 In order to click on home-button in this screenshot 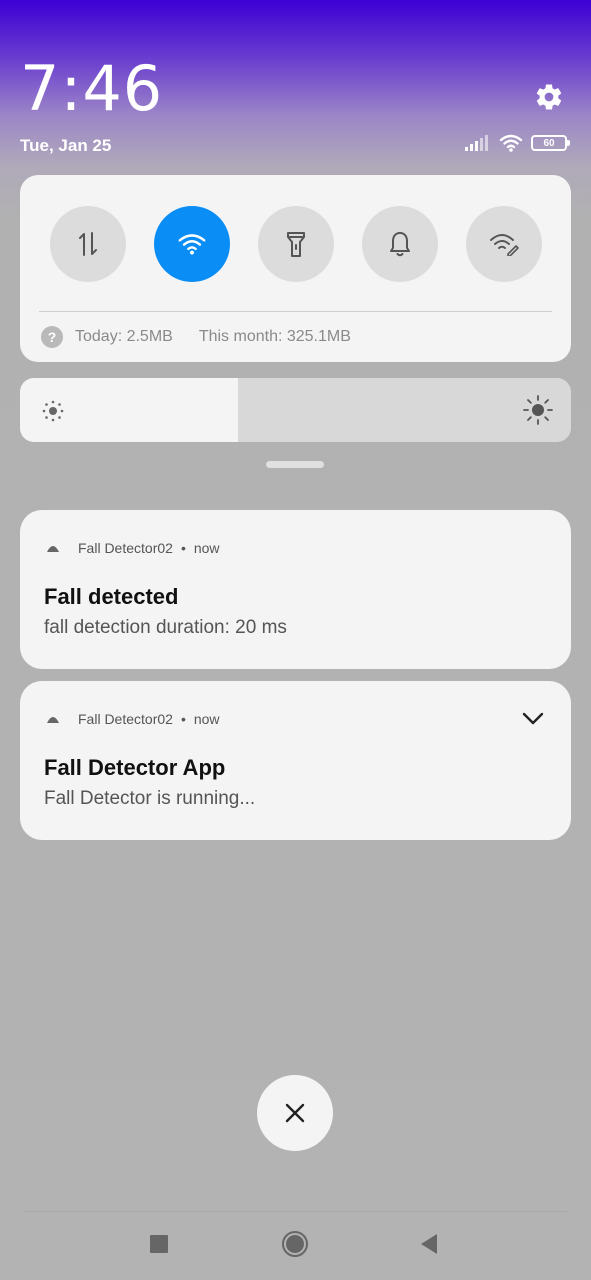, I will do `click(295, 1244)`.